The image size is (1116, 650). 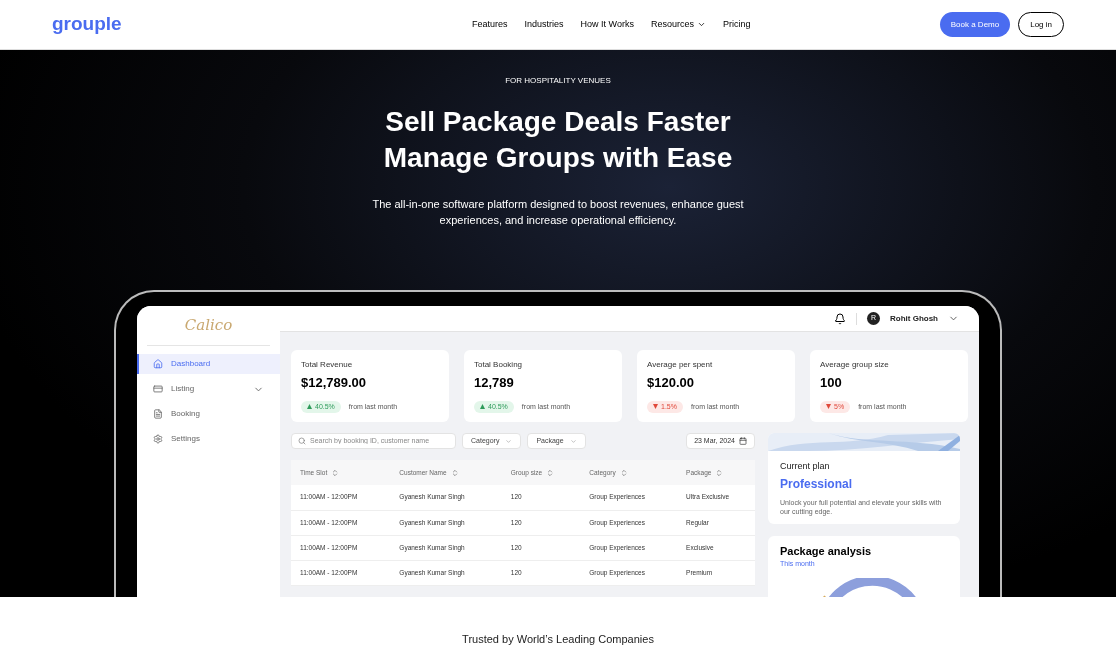 What do you see at coordinates (558, 158) in the screenshot?
I see `hero-title: Manage Groups with Ease` at bounding box center [558, 158].